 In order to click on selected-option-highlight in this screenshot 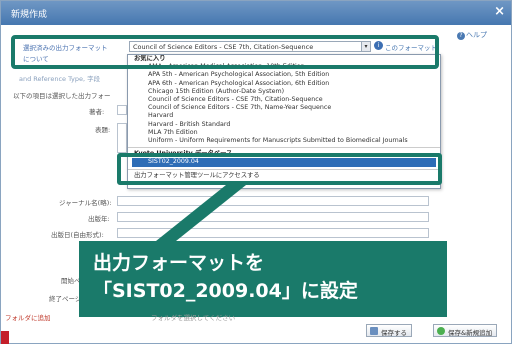, I will do `click(279, 169)`.